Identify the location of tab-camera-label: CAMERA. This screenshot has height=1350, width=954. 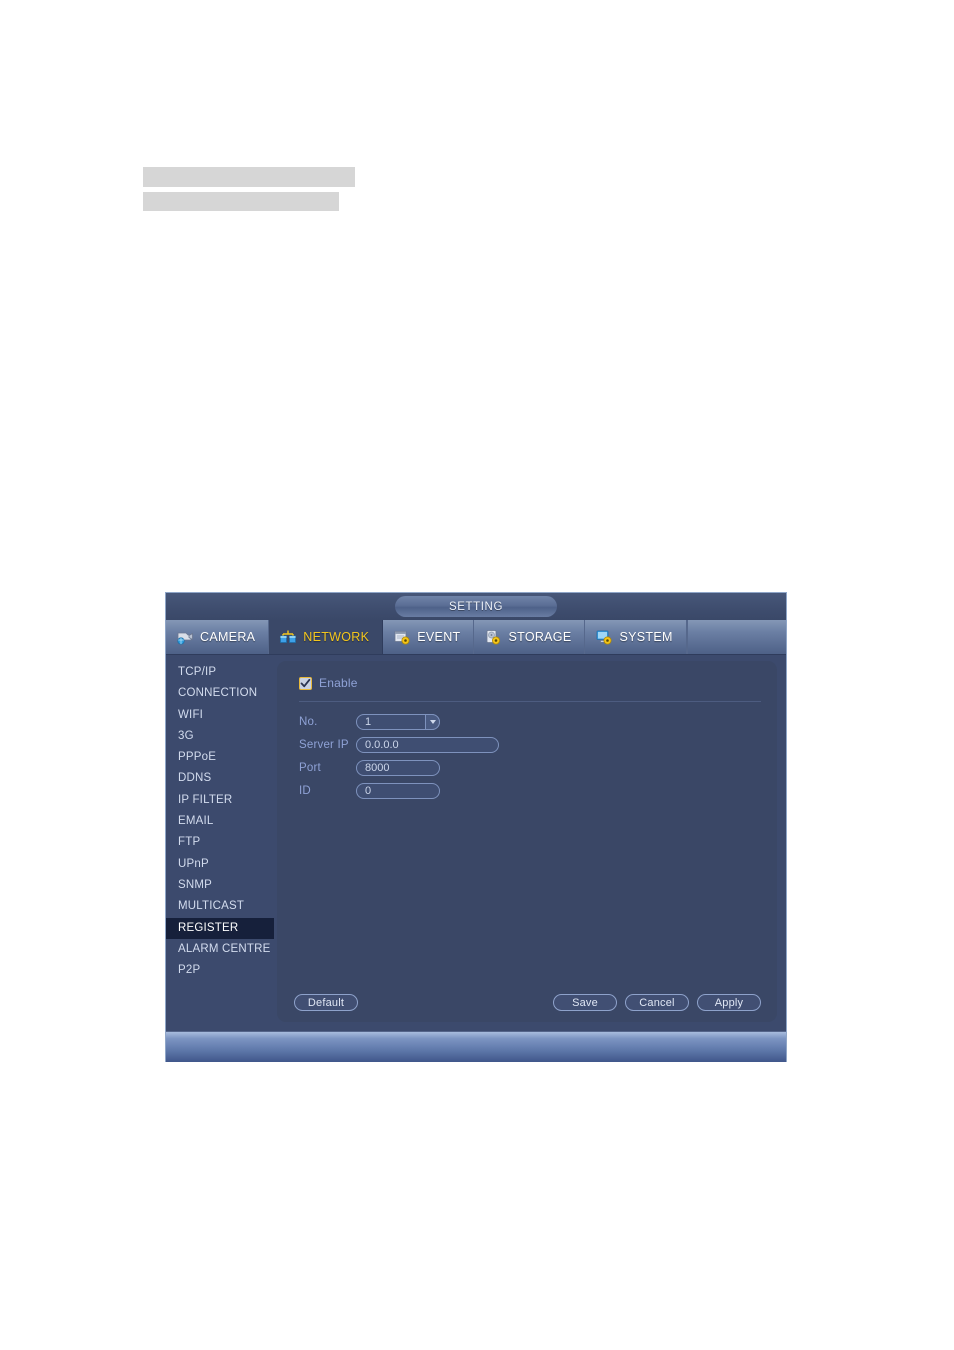
(228, 637).